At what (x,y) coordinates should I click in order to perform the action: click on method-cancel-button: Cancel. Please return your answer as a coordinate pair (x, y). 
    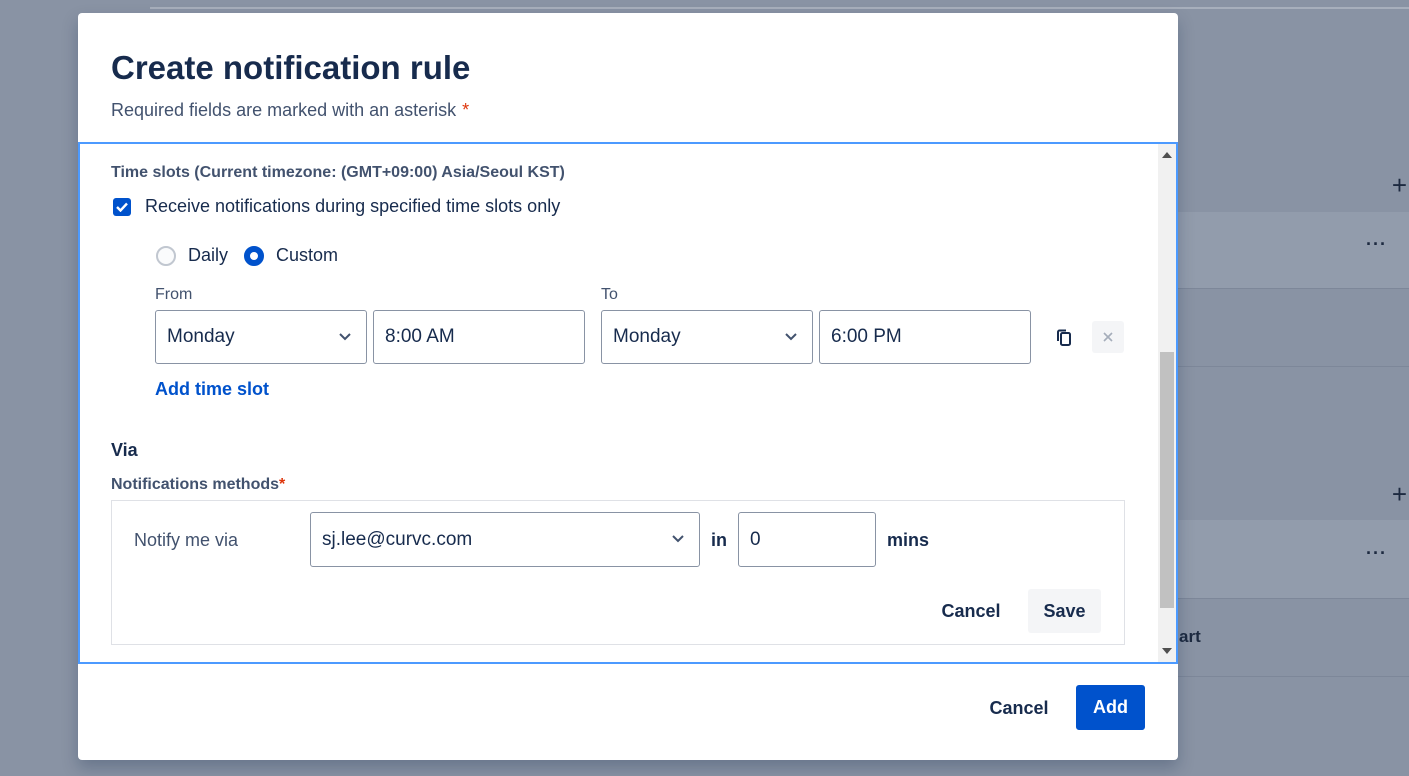
    Looking at the image, I should click on (971, 611).